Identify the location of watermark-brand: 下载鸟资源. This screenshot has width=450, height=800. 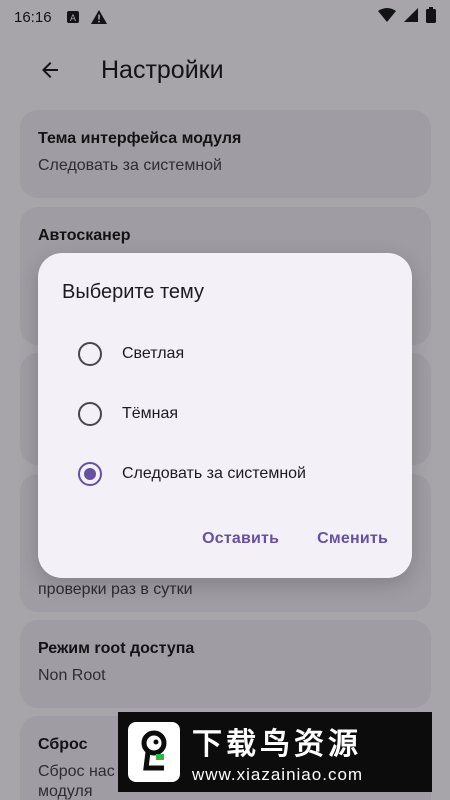
(277, 744).